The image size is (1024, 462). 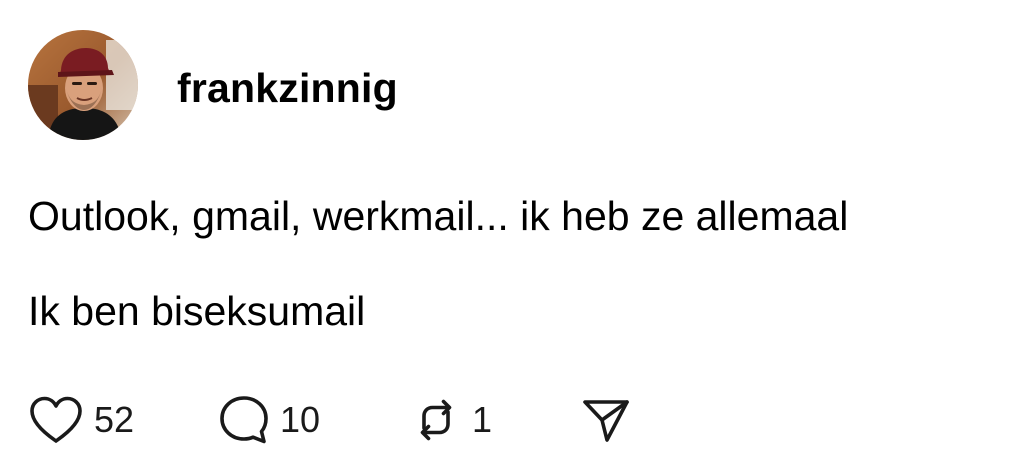 What do you see at coordinates (482, 419) in the screenshot?
I see `repost-count: 1` at bounding box center [482, 419].